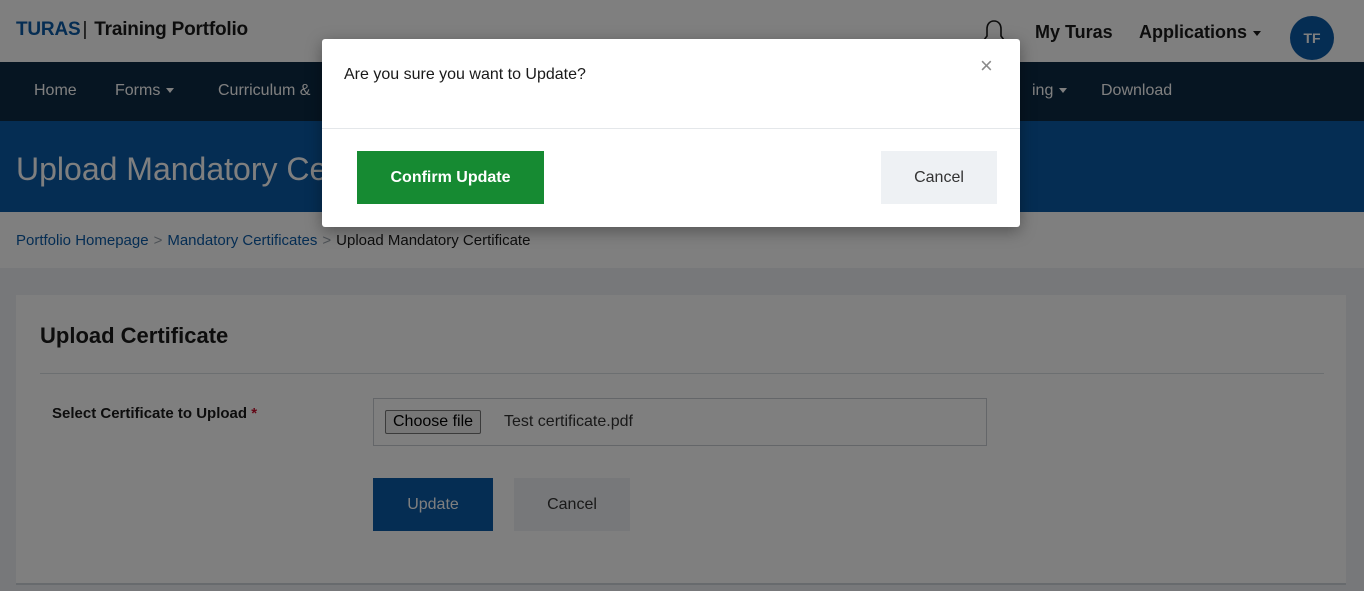 The width and height of the screenshot is (1364, 591). Describe the element at coordinates (465, 74) in the screenshot. I see `dialog-question: Are you sure you want to Update?` at that location.